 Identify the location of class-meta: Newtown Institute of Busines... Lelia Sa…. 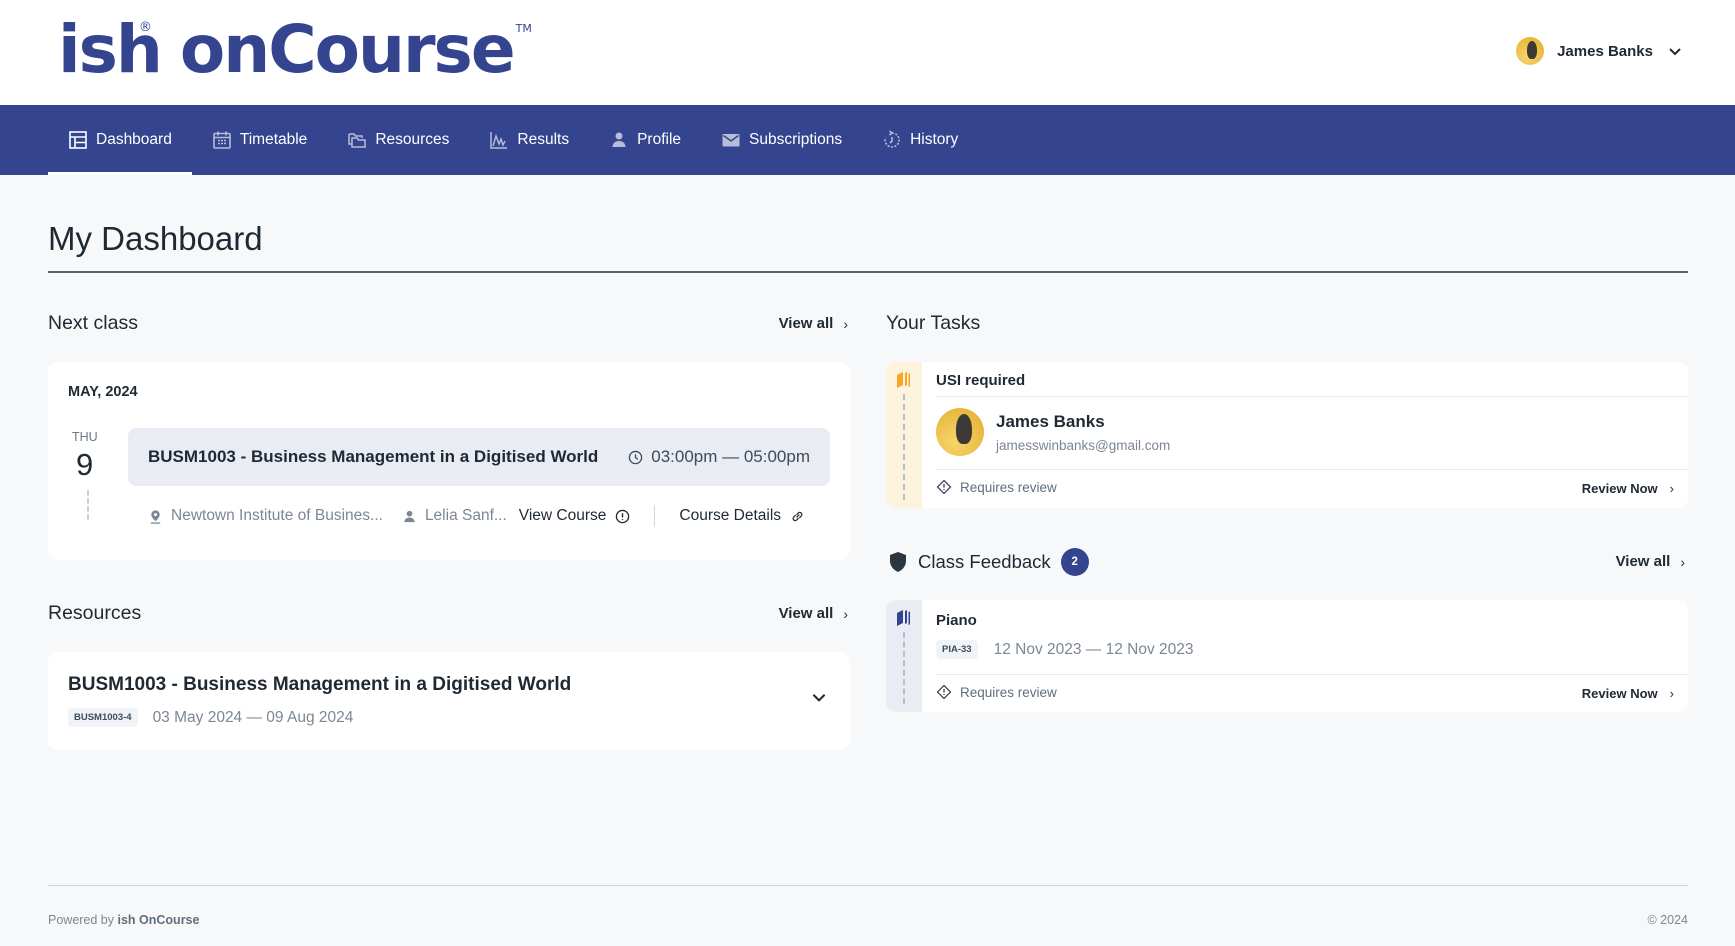
(476, 516).